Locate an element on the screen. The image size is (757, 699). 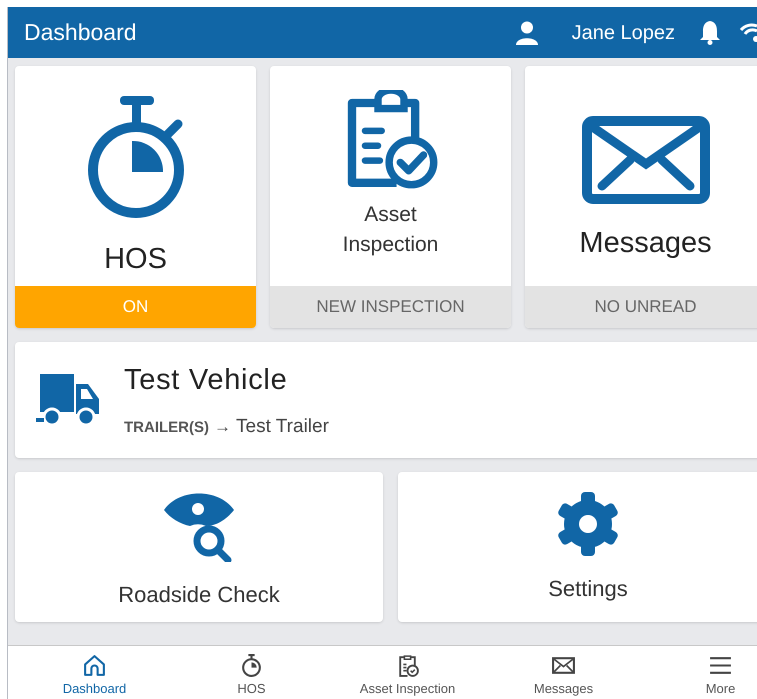
tile-label: HOS is located at coordinates (135, 259).